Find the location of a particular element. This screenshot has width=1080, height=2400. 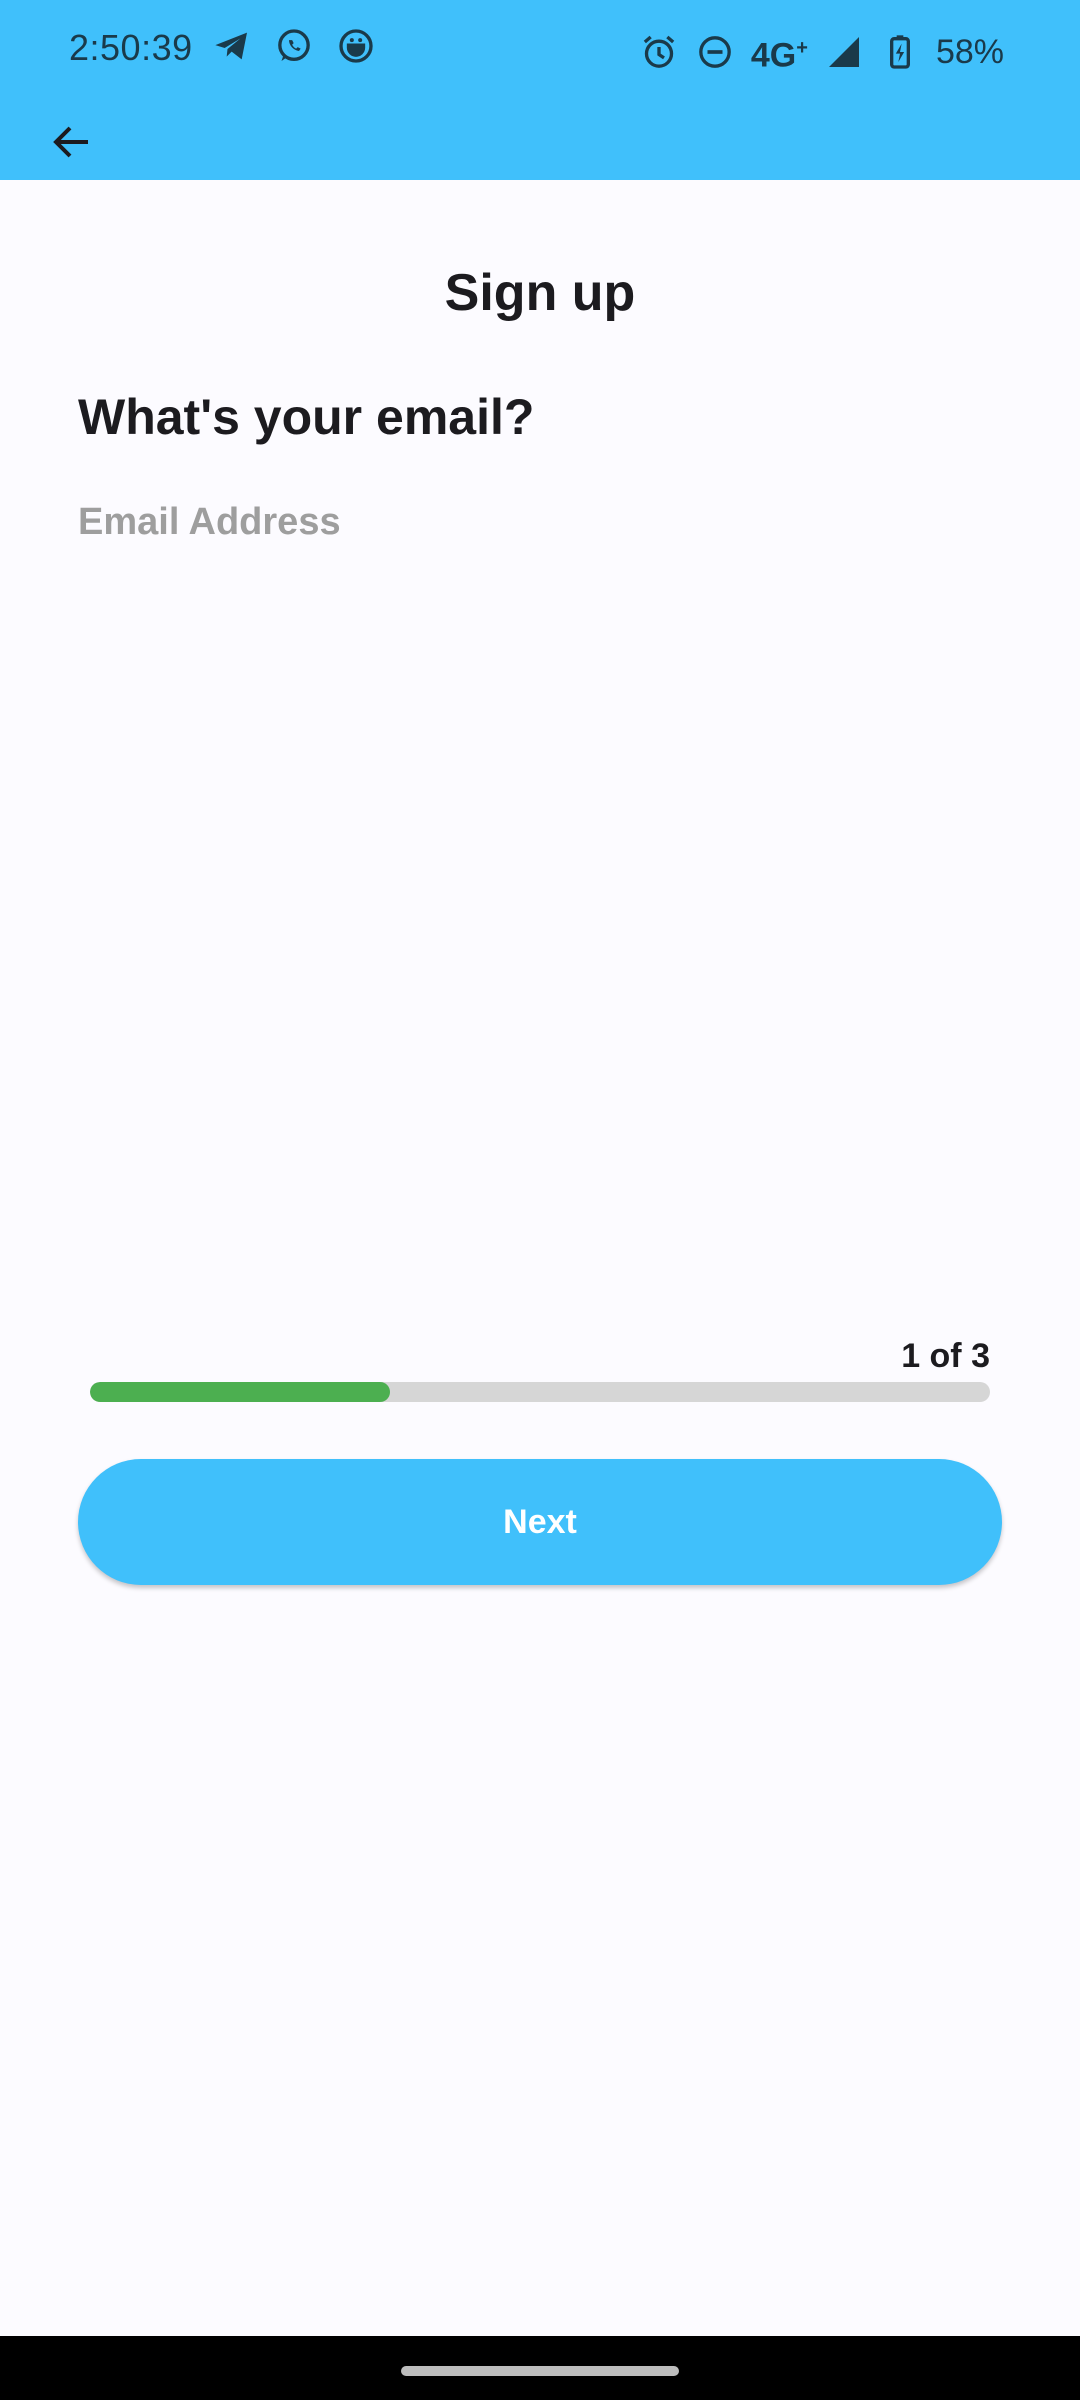

network-plus: + is located at coordinates (802, 48).